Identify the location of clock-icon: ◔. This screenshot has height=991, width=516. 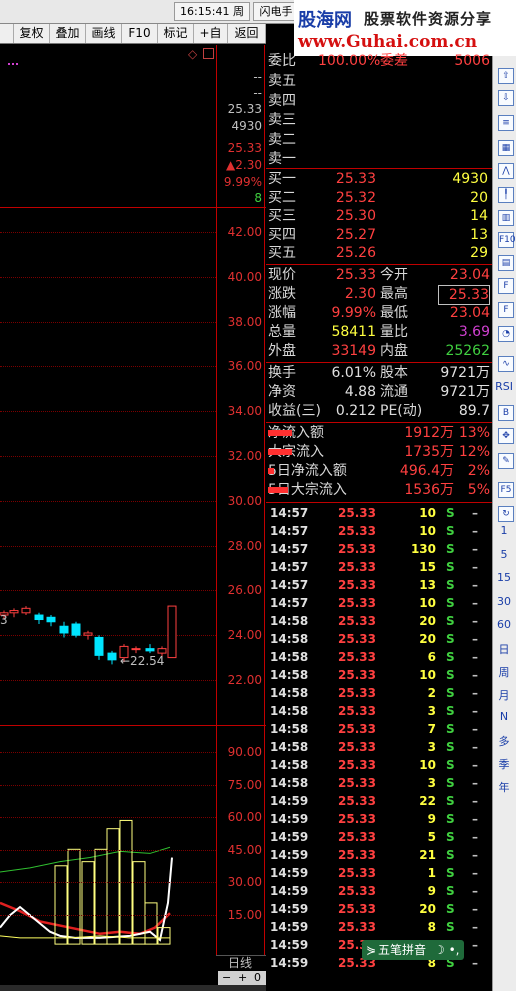
(506, 334).